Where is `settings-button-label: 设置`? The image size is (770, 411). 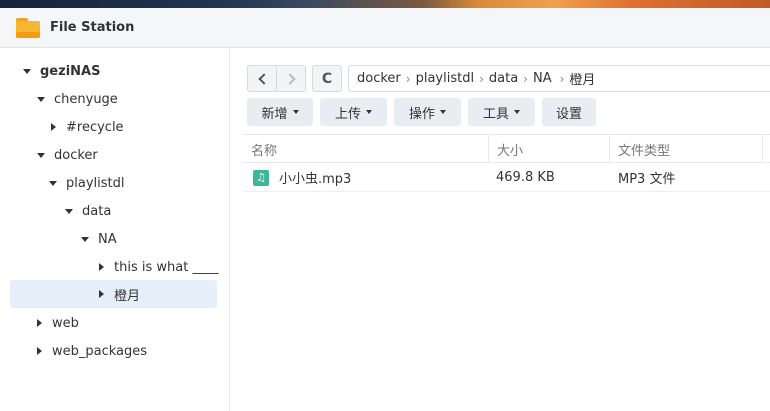
settings-button-label: 设置 is located at coordinates (568, 114).